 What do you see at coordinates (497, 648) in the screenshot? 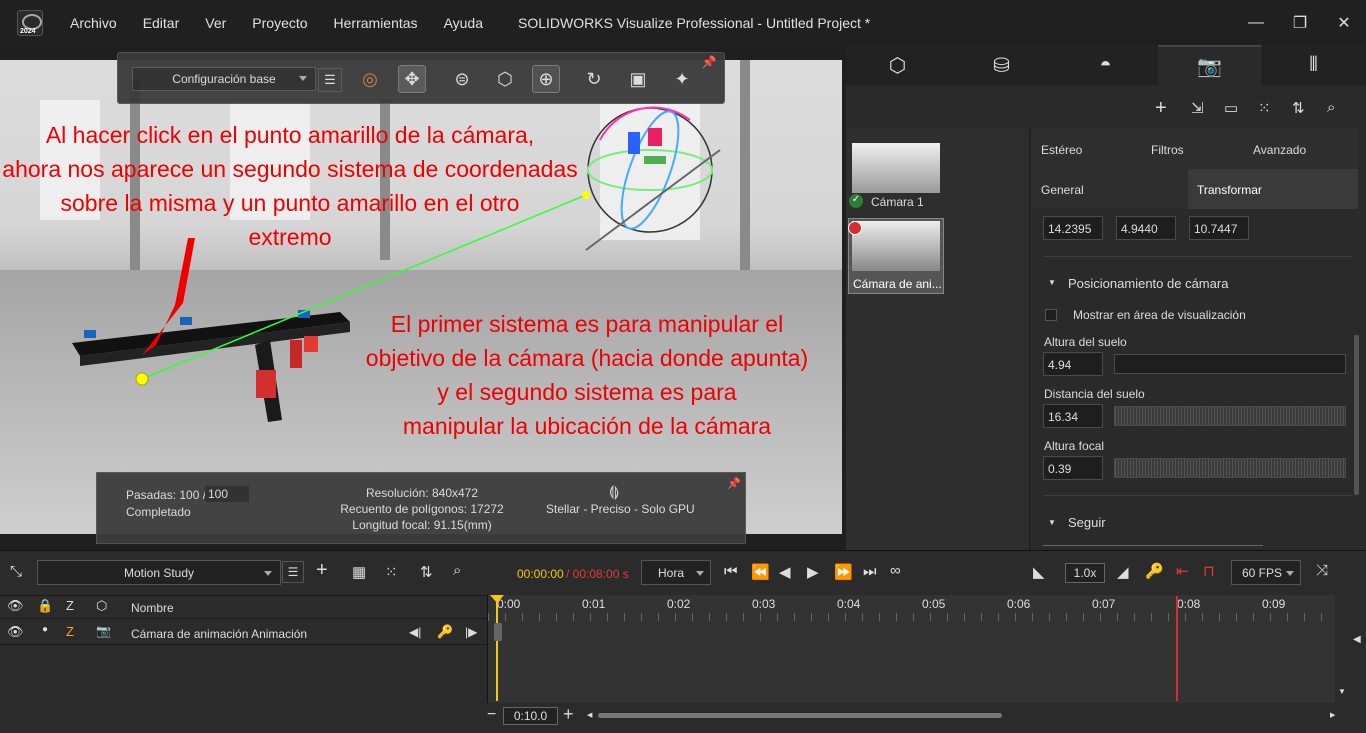
I see `playhead` at bounding box center [497, 648].